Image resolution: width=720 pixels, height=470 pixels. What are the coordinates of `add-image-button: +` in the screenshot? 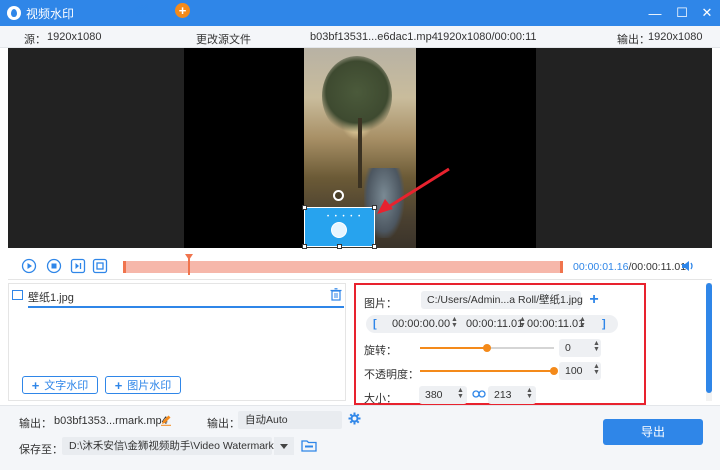 It's located at (594, 300).